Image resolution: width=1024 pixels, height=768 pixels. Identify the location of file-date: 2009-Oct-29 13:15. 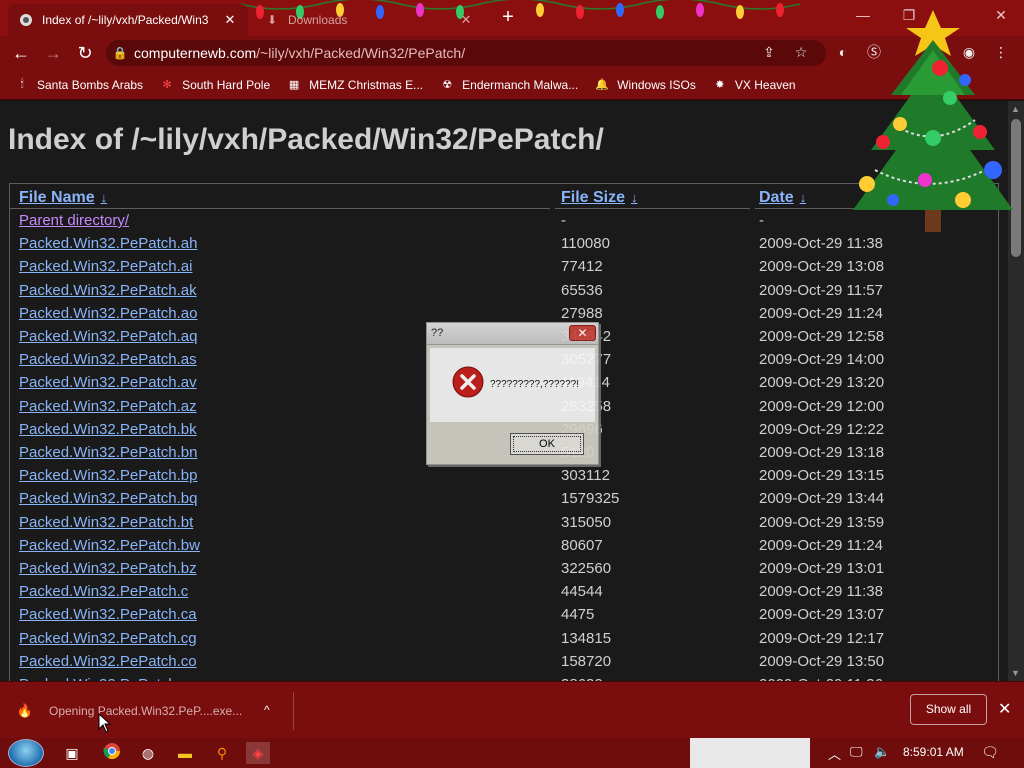
(822, 476).